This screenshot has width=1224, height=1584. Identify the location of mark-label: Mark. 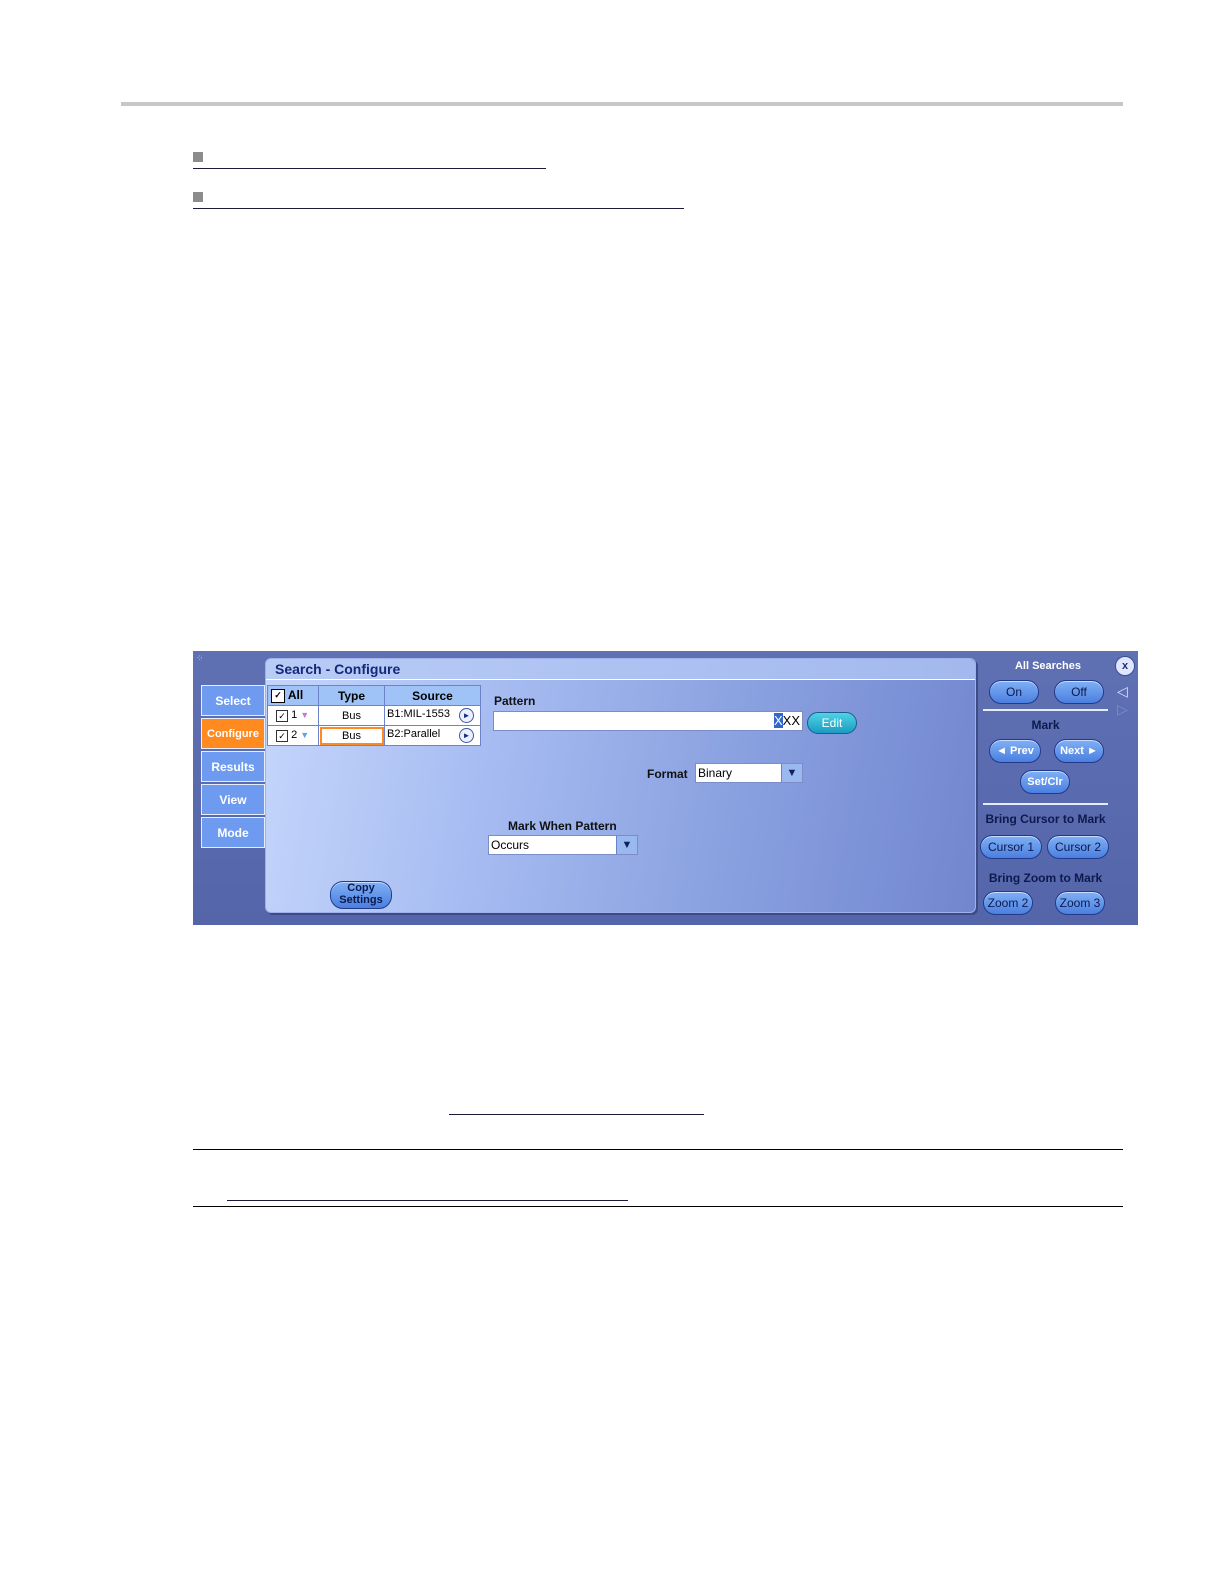
(1045, 725).